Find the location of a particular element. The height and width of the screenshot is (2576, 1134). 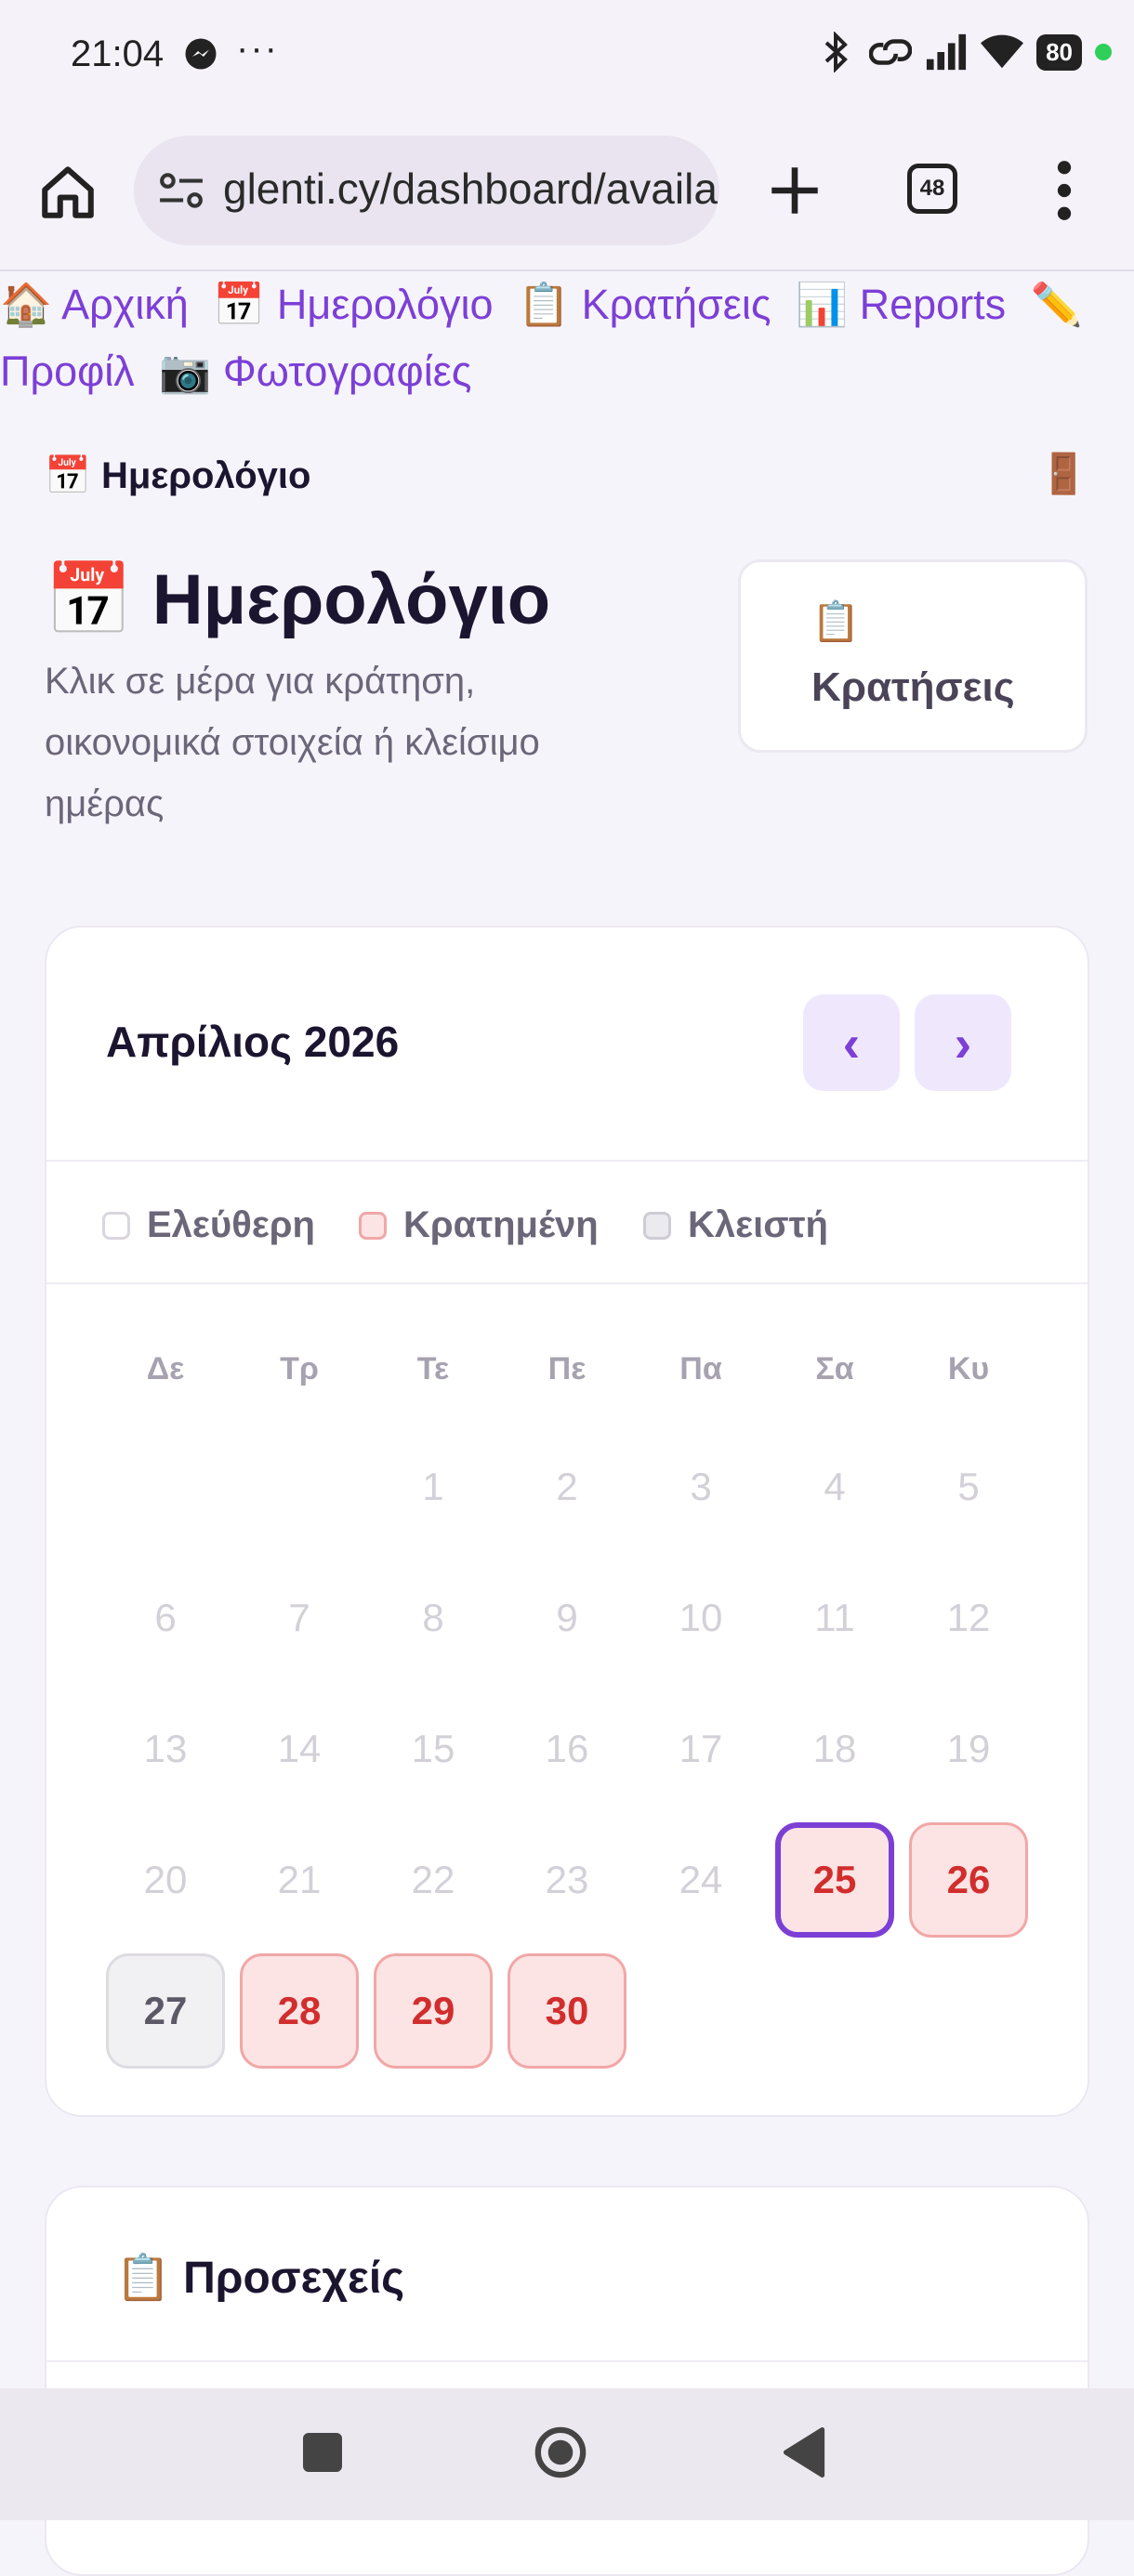

status-icons: 80 is located at coordinates (965, 52).